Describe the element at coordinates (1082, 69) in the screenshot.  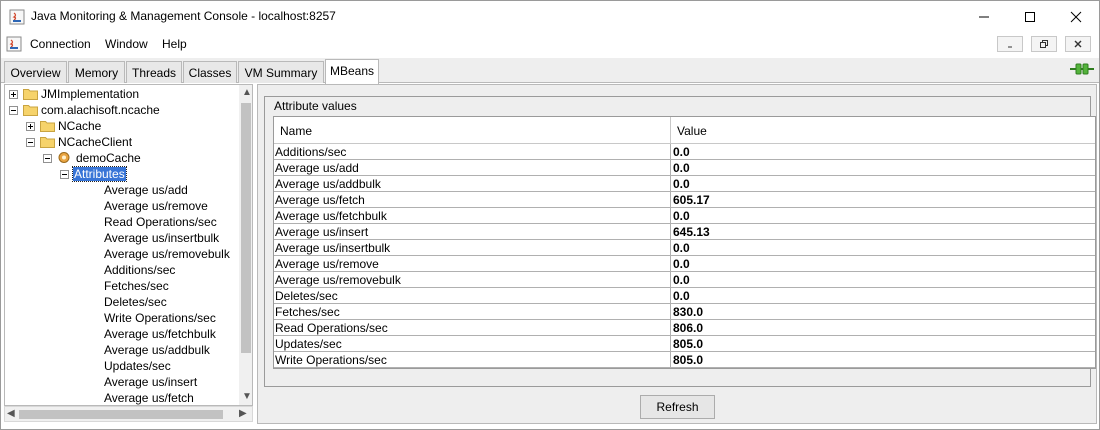
I see `connection-plug-icon` at that location.